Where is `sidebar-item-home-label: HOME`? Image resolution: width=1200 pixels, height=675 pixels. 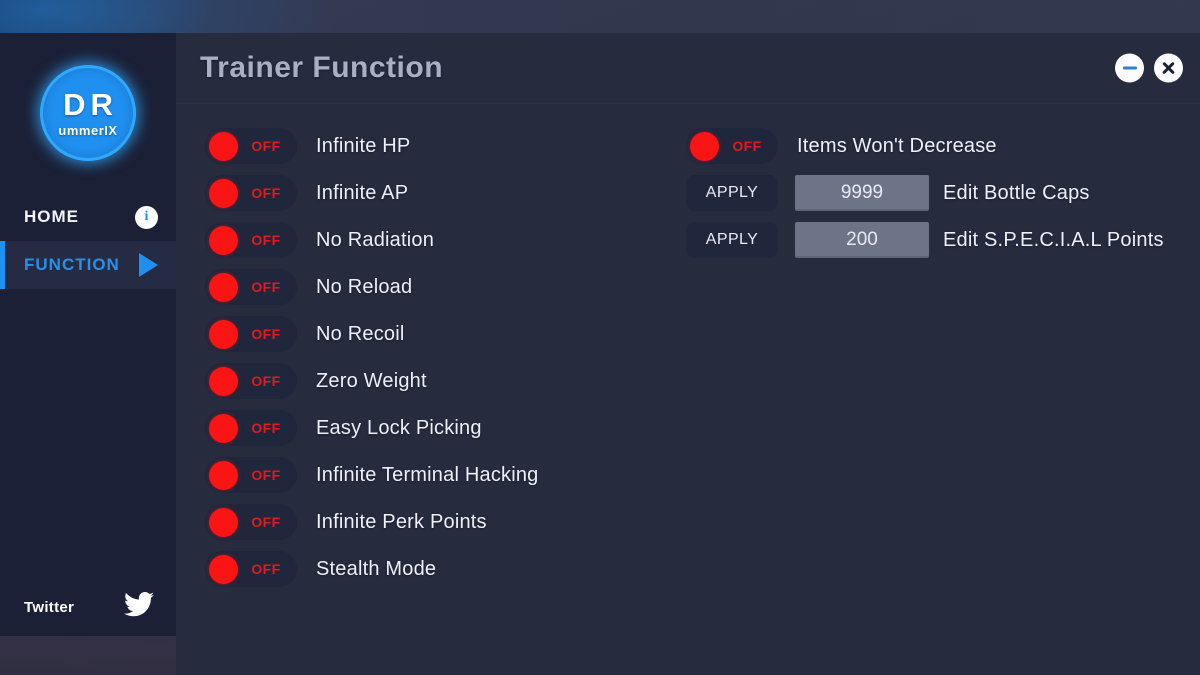 sidebar-item-home-label: HOME is located at coordinates (51, 216).